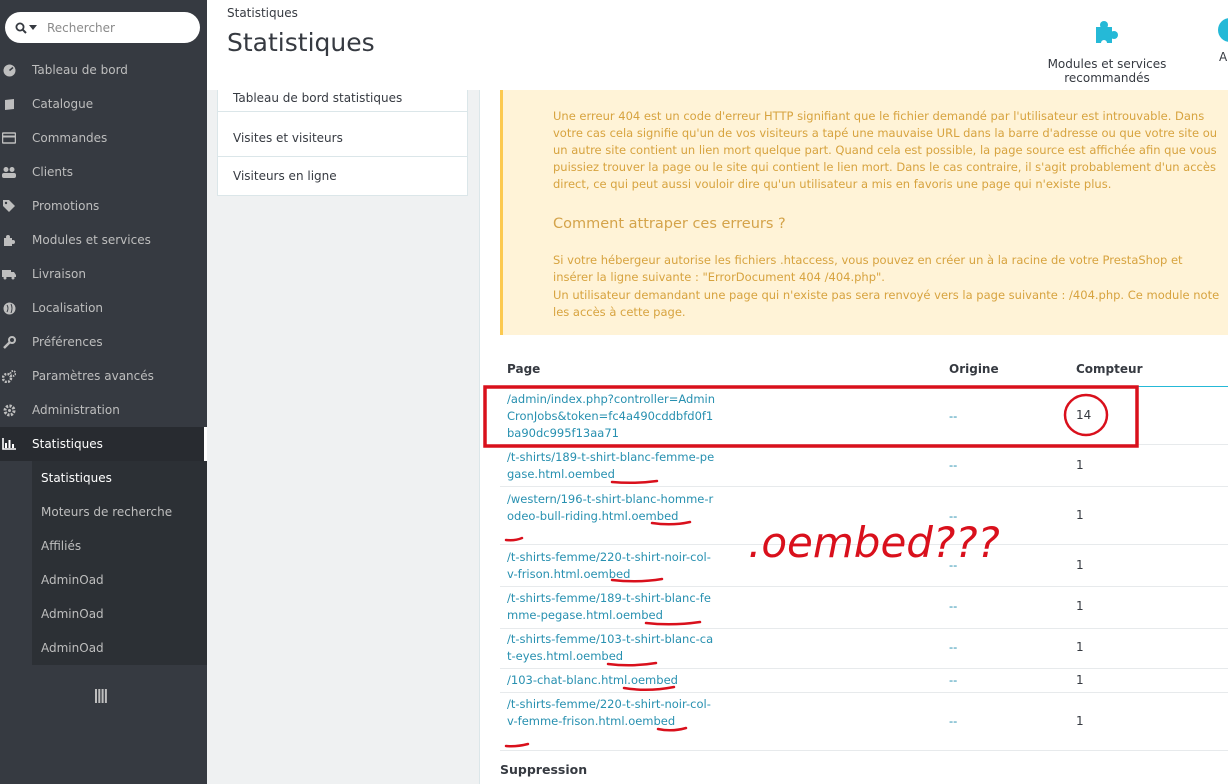 Image resolution: width=1228 pixels, height=784 pixels. I want to click on column-header-page: Page, so click(523, 369).